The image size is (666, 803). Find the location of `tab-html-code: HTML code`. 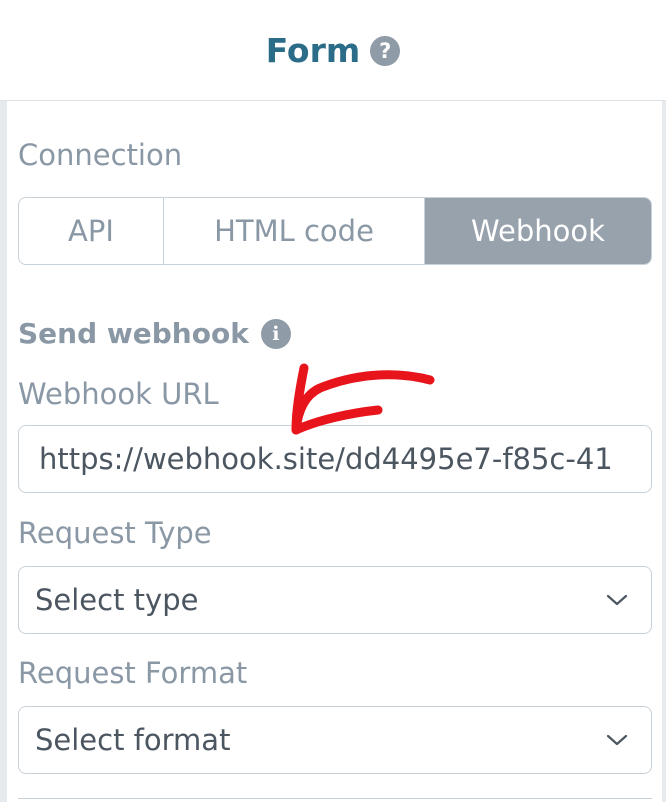

tab-html-code: HTML code is located at coordinates (294, 231).